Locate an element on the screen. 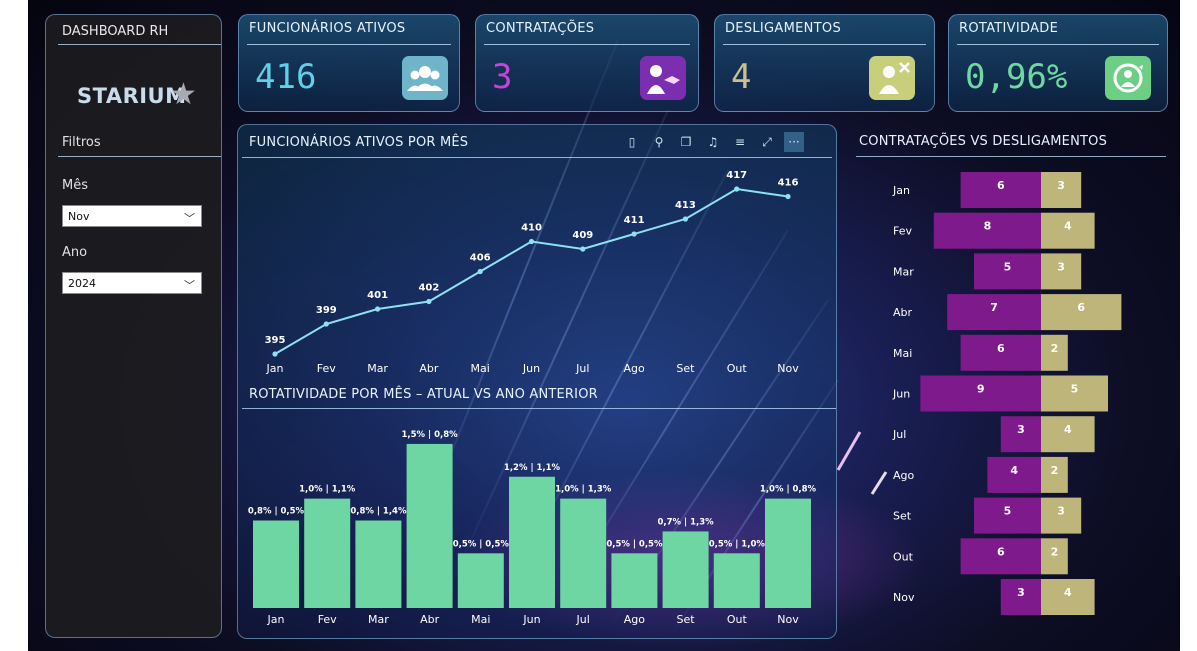  data-label: 7 is located at coordinates (994, 307).